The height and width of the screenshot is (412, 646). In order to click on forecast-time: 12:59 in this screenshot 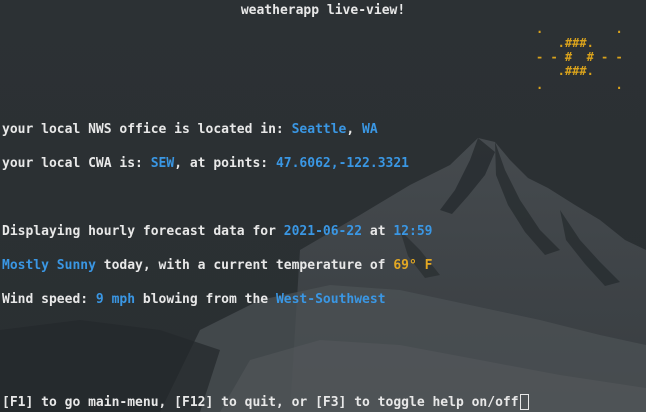, I will do `click(413, 231)`.